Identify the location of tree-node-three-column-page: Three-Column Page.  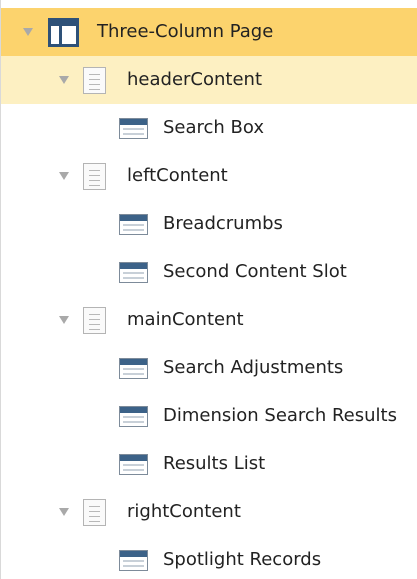
(209, 32).